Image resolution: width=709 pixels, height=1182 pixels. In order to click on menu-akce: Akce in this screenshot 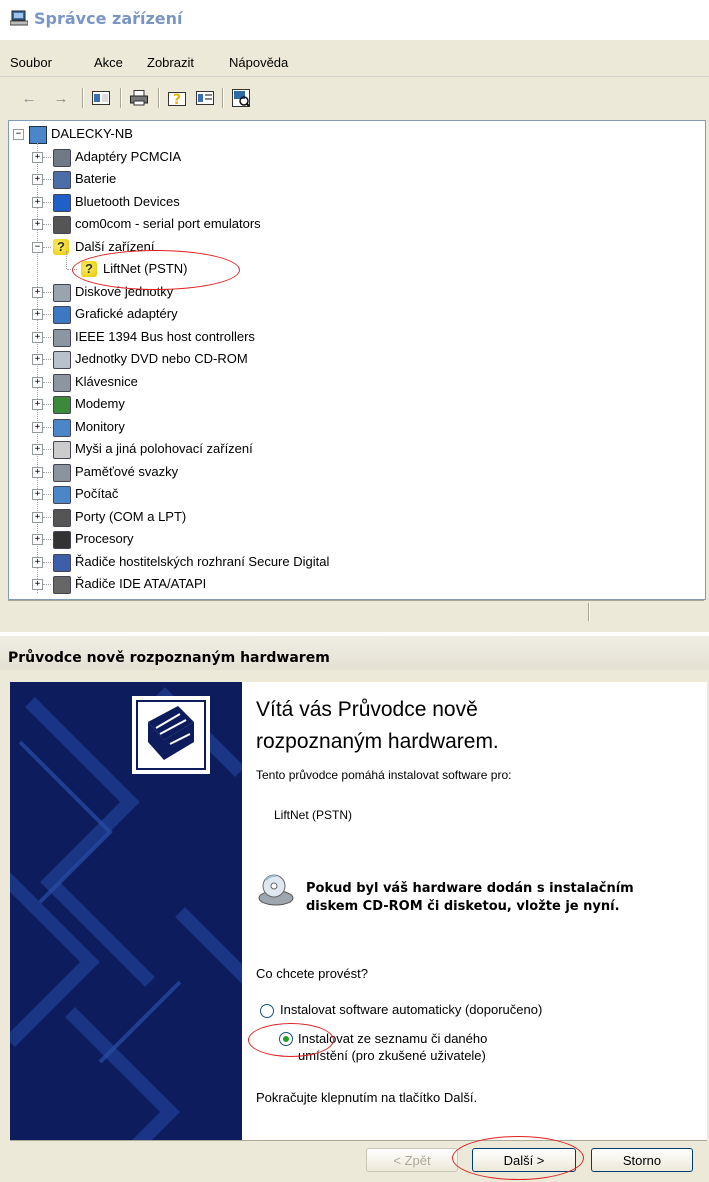, I will do `click(108, 62)`.